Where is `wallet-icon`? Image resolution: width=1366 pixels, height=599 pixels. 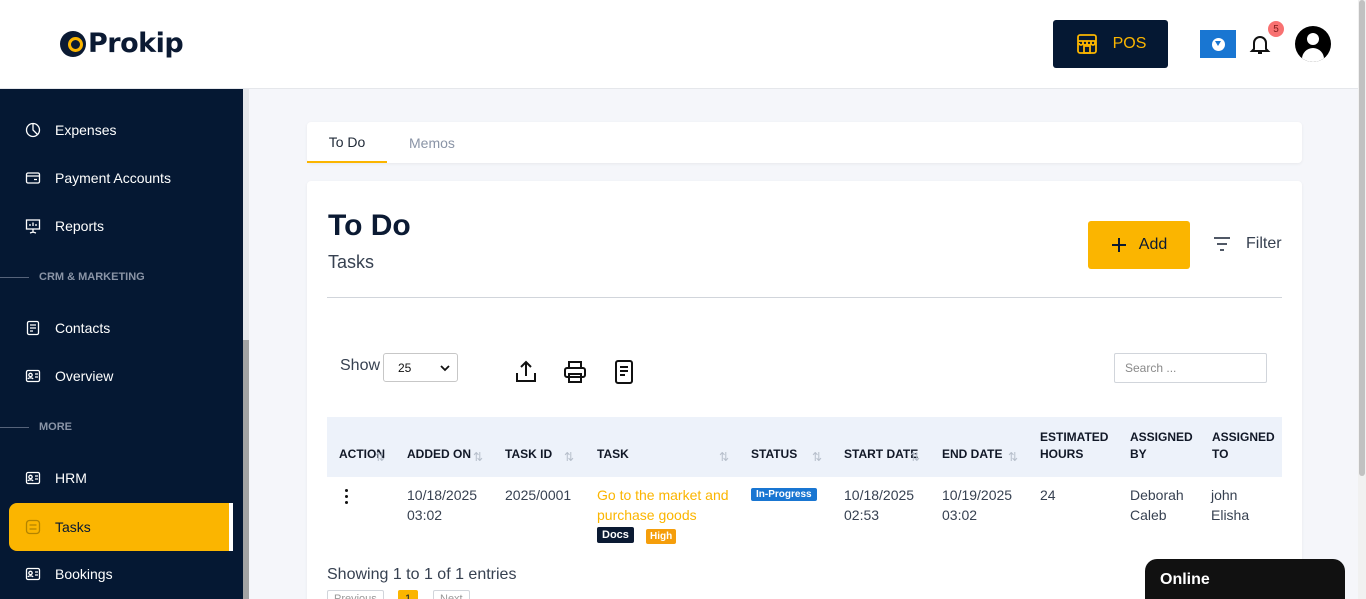 wallet-icon is located at coordinates (33, 178).